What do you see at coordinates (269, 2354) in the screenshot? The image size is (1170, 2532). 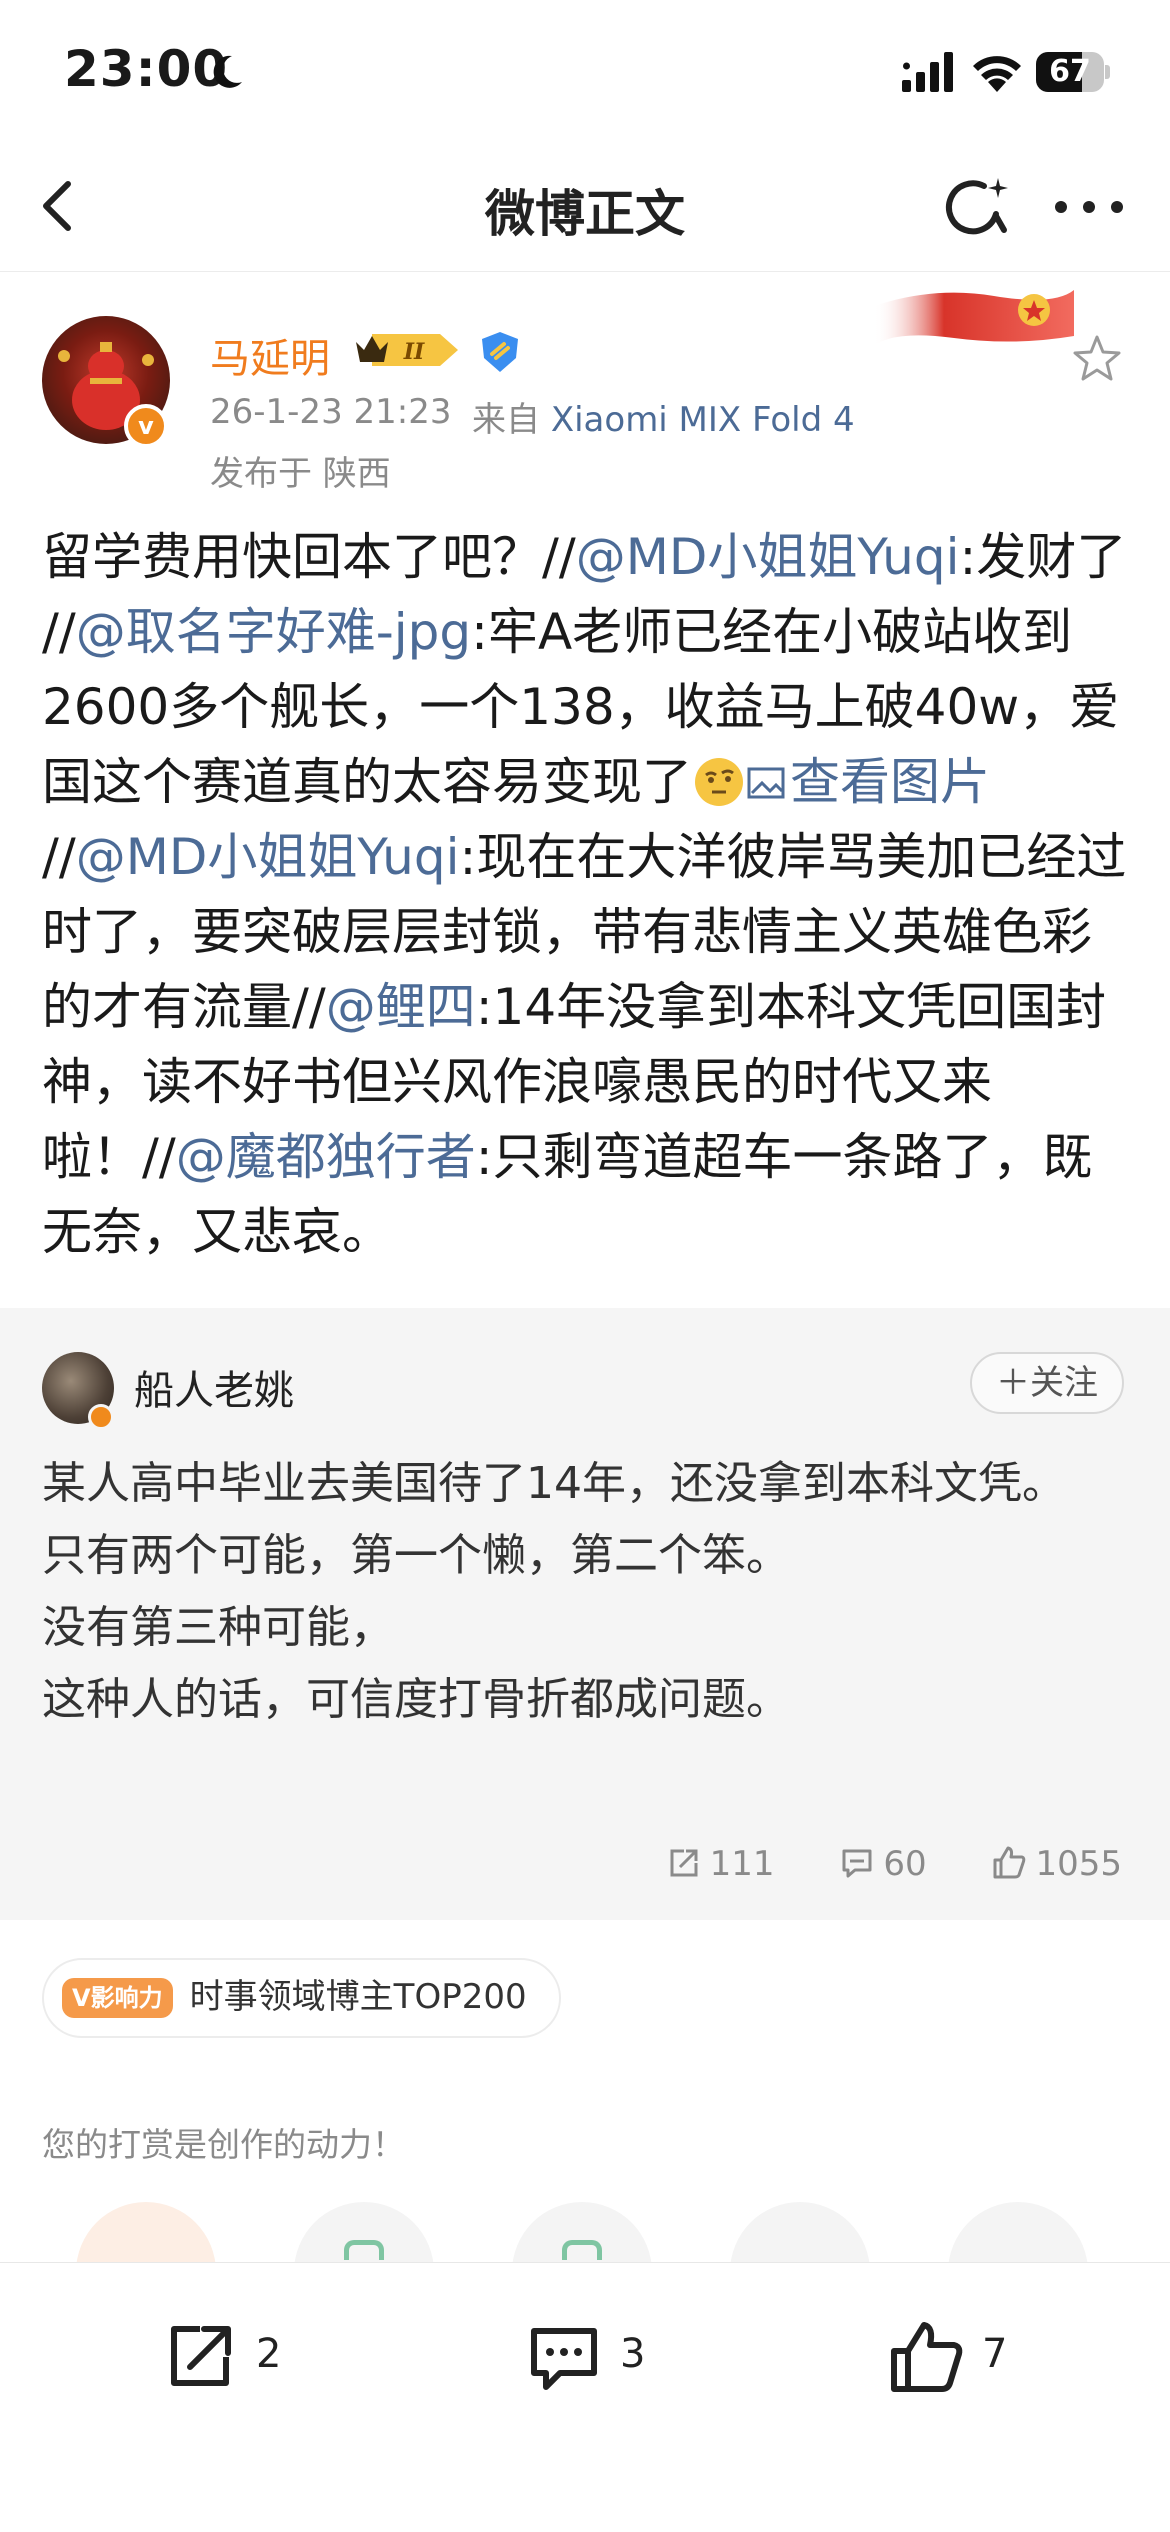 I see `repost-count: 2` at bounding box center [269, 2354].